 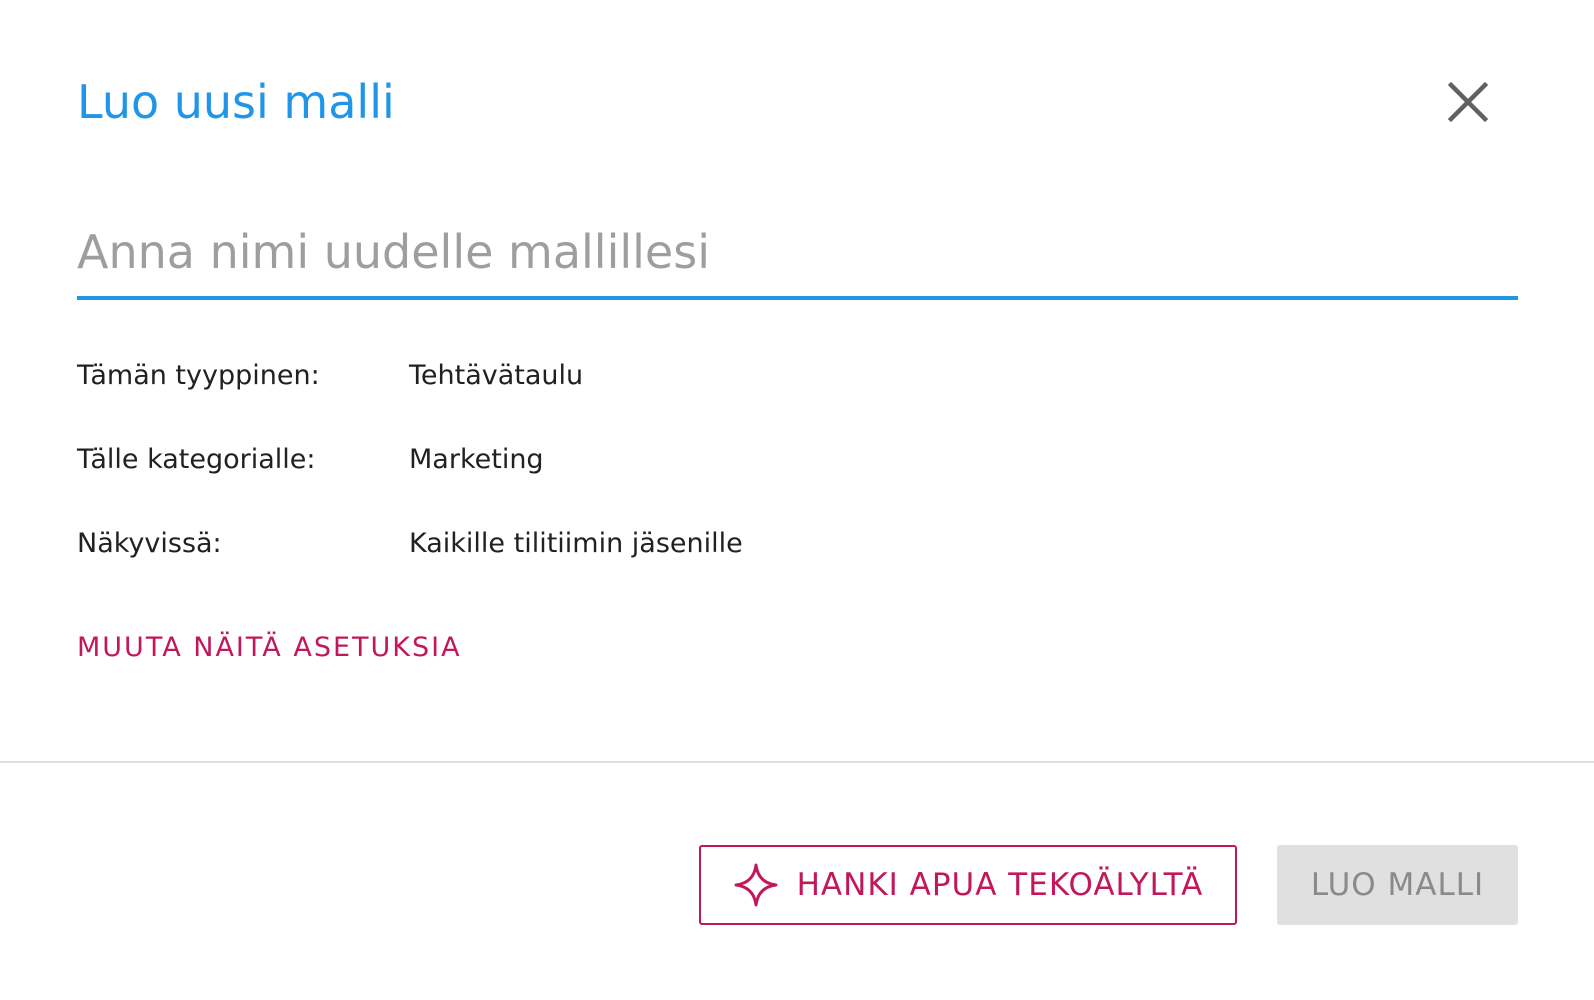 What do you see at coordinates (198, 375) in the screenshot?
I see `setting-label-type: Tämän tyyppinen:` at bounding box center [198, 375].